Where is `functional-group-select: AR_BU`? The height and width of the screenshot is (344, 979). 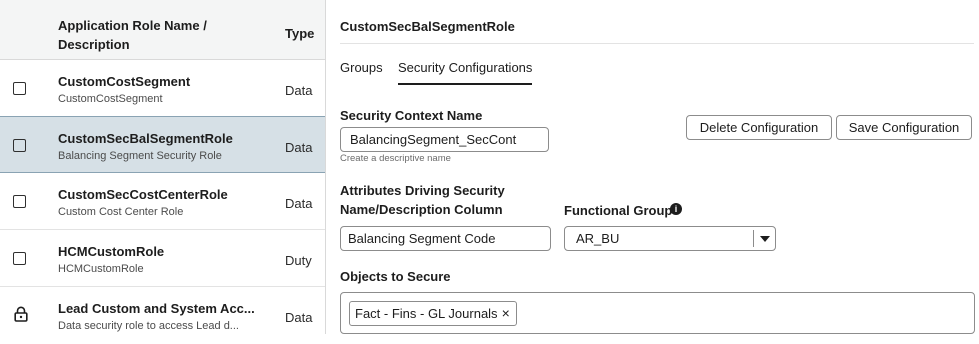 functional-group-select: AR_BU is located at coordinates (670, 238).